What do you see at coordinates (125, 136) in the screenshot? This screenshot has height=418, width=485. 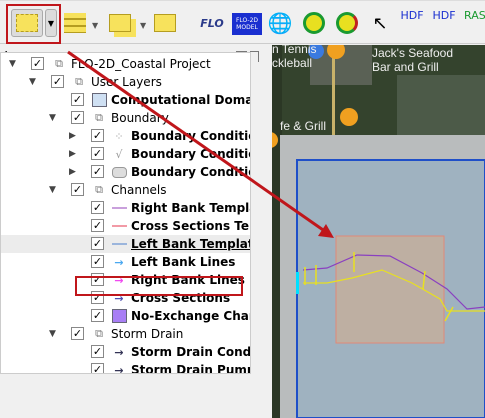 I see `layer-tree-item: ▶ ✓ ⁘ Boundary Condition Po` at bounding box center [125, 136].